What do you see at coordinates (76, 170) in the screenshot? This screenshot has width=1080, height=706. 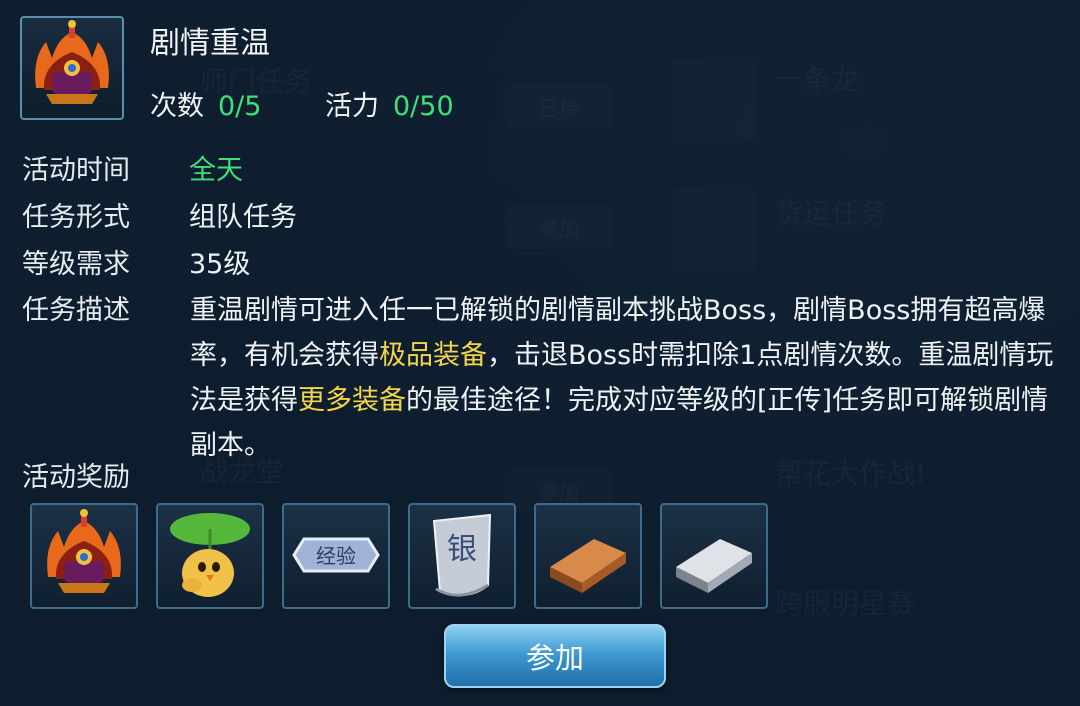 I see `time-label: 活动时间` at bounding box center [76, 170].